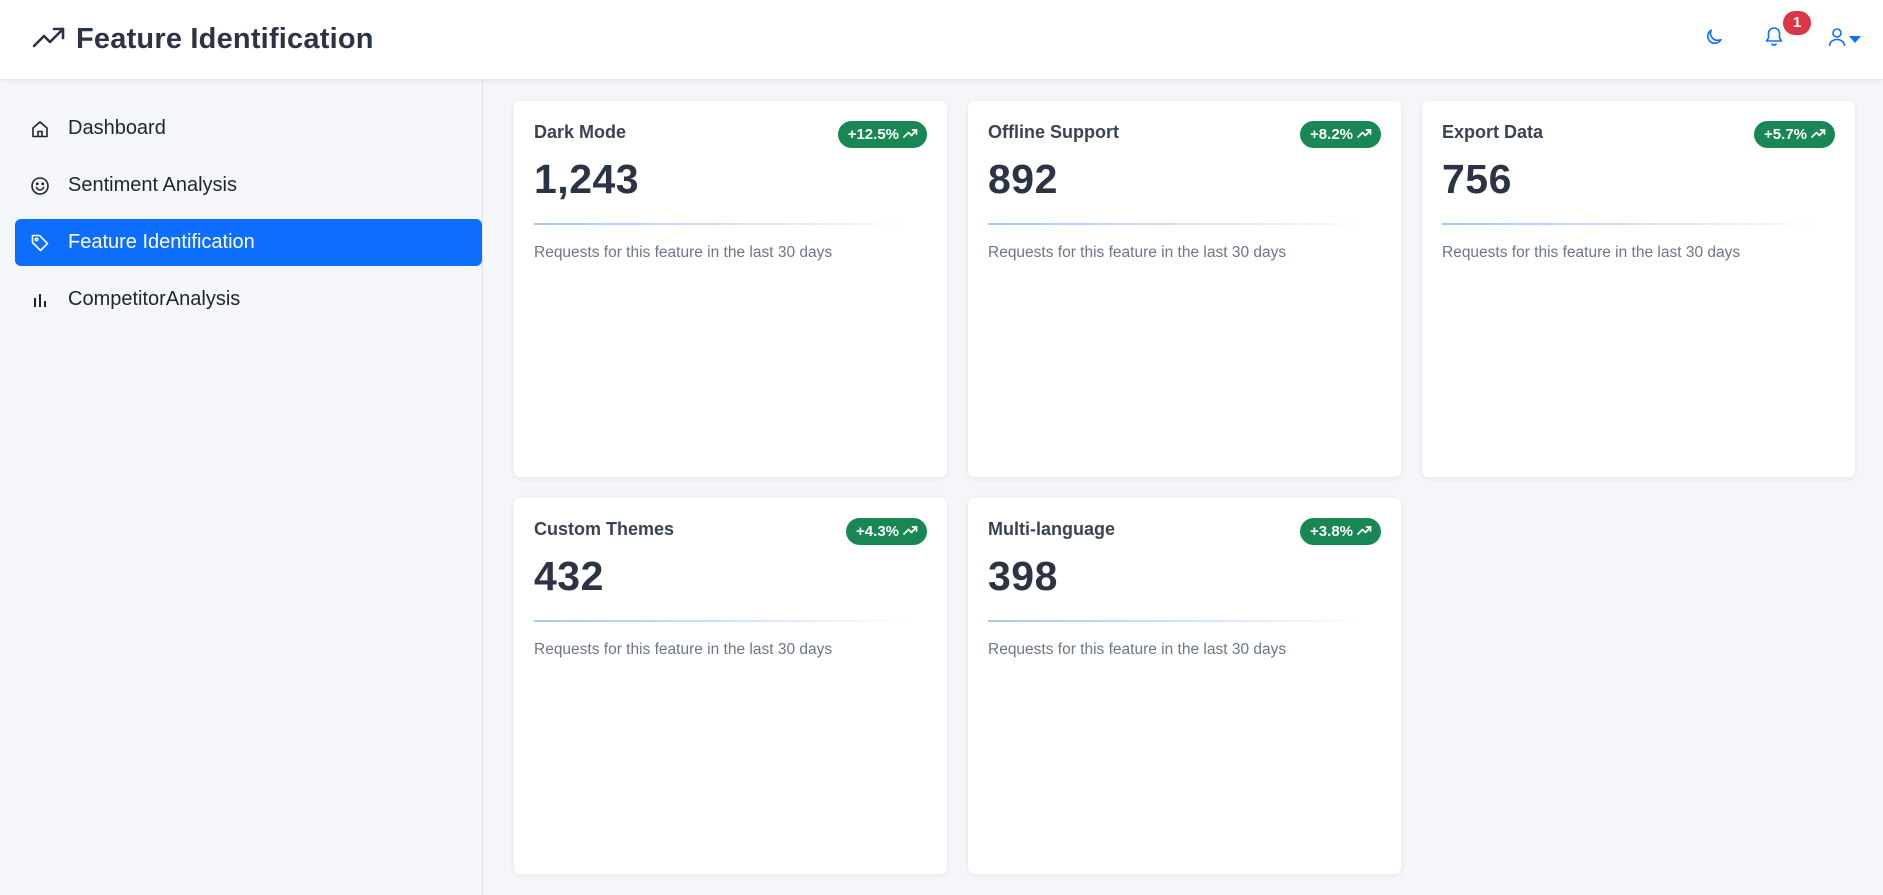 Image resolution: width=1883 pixels, height=895 pixels. What do you see at coordinates (40, 243) in the screenshot?
I see `tag-icon` at bounding box center [40, 243].